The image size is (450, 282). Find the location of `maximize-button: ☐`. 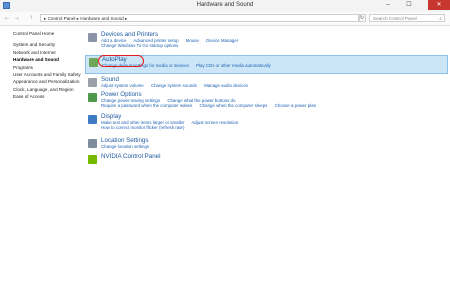

maximize-button: ☐ is located at coordinates (409, 5).